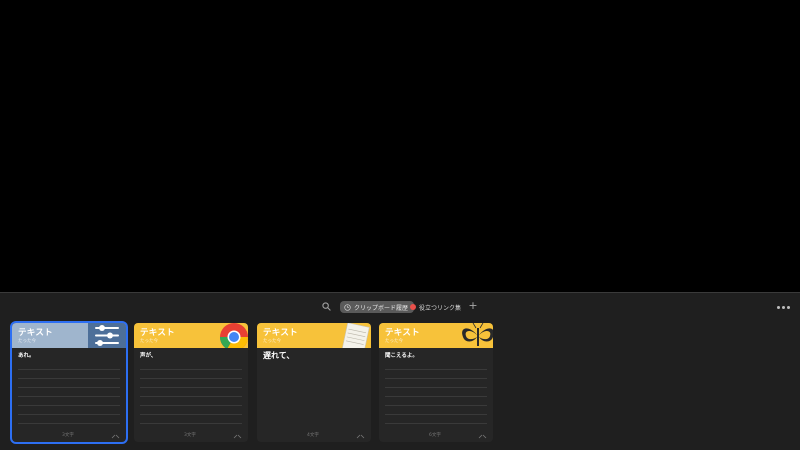 The height and width of the screenshot is (450, 800). Describe the element at coordinates (473, 306) in the screenshot. I see `add-list-button: +` at that location.